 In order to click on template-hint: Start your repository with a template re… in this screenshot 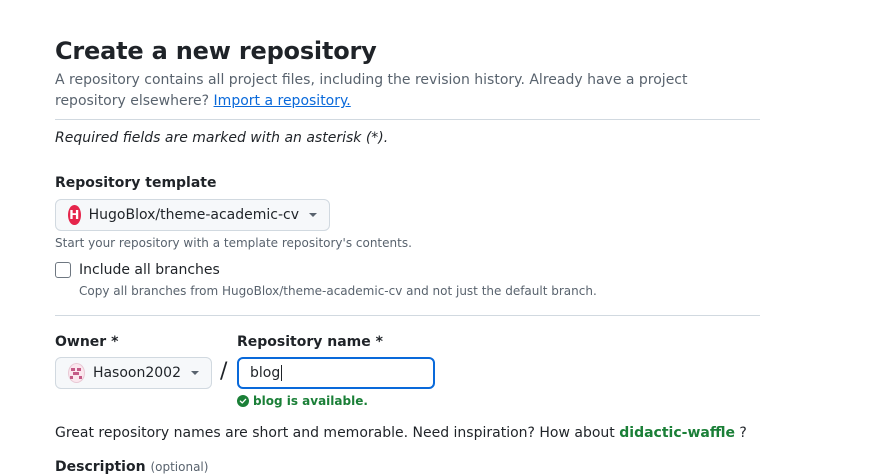, I will do `click(233, 243)`.